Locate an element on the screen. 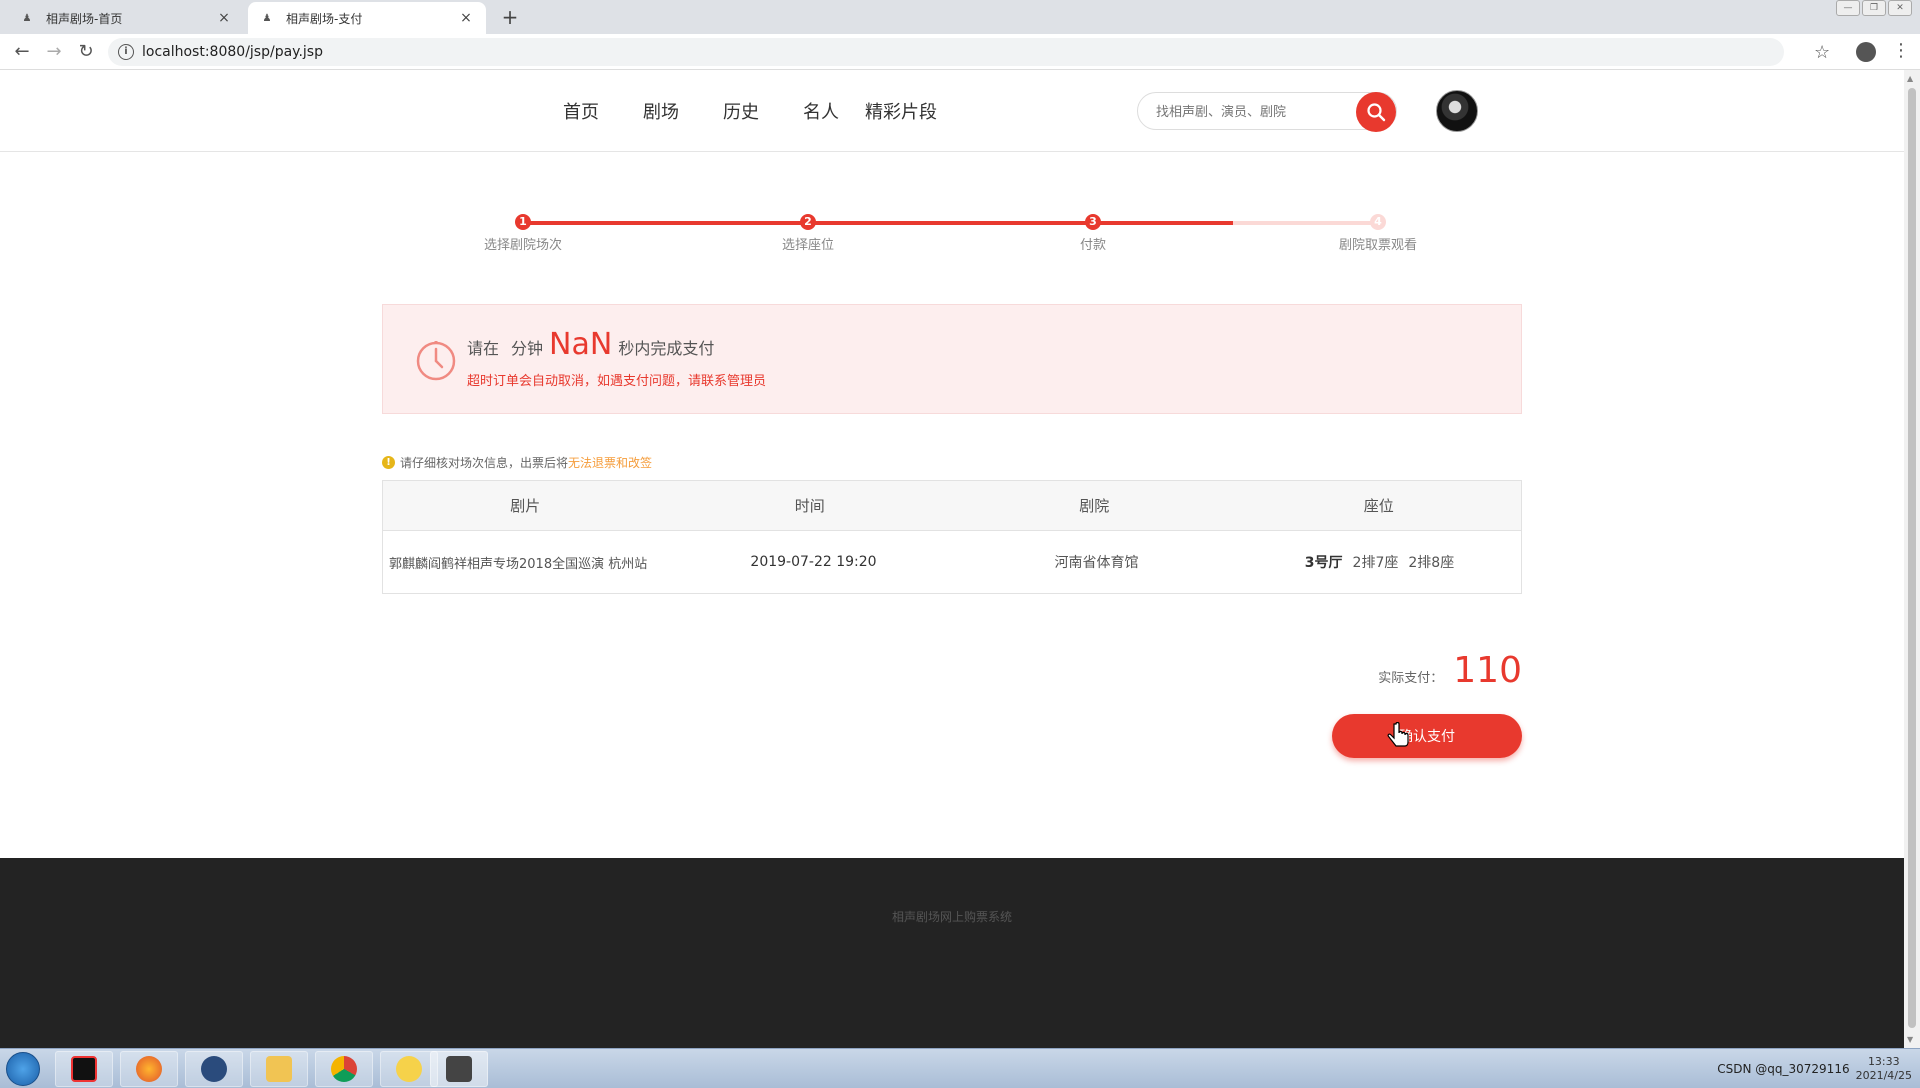  payment-label: 实际支付： is located at coordinates (1411, 678).